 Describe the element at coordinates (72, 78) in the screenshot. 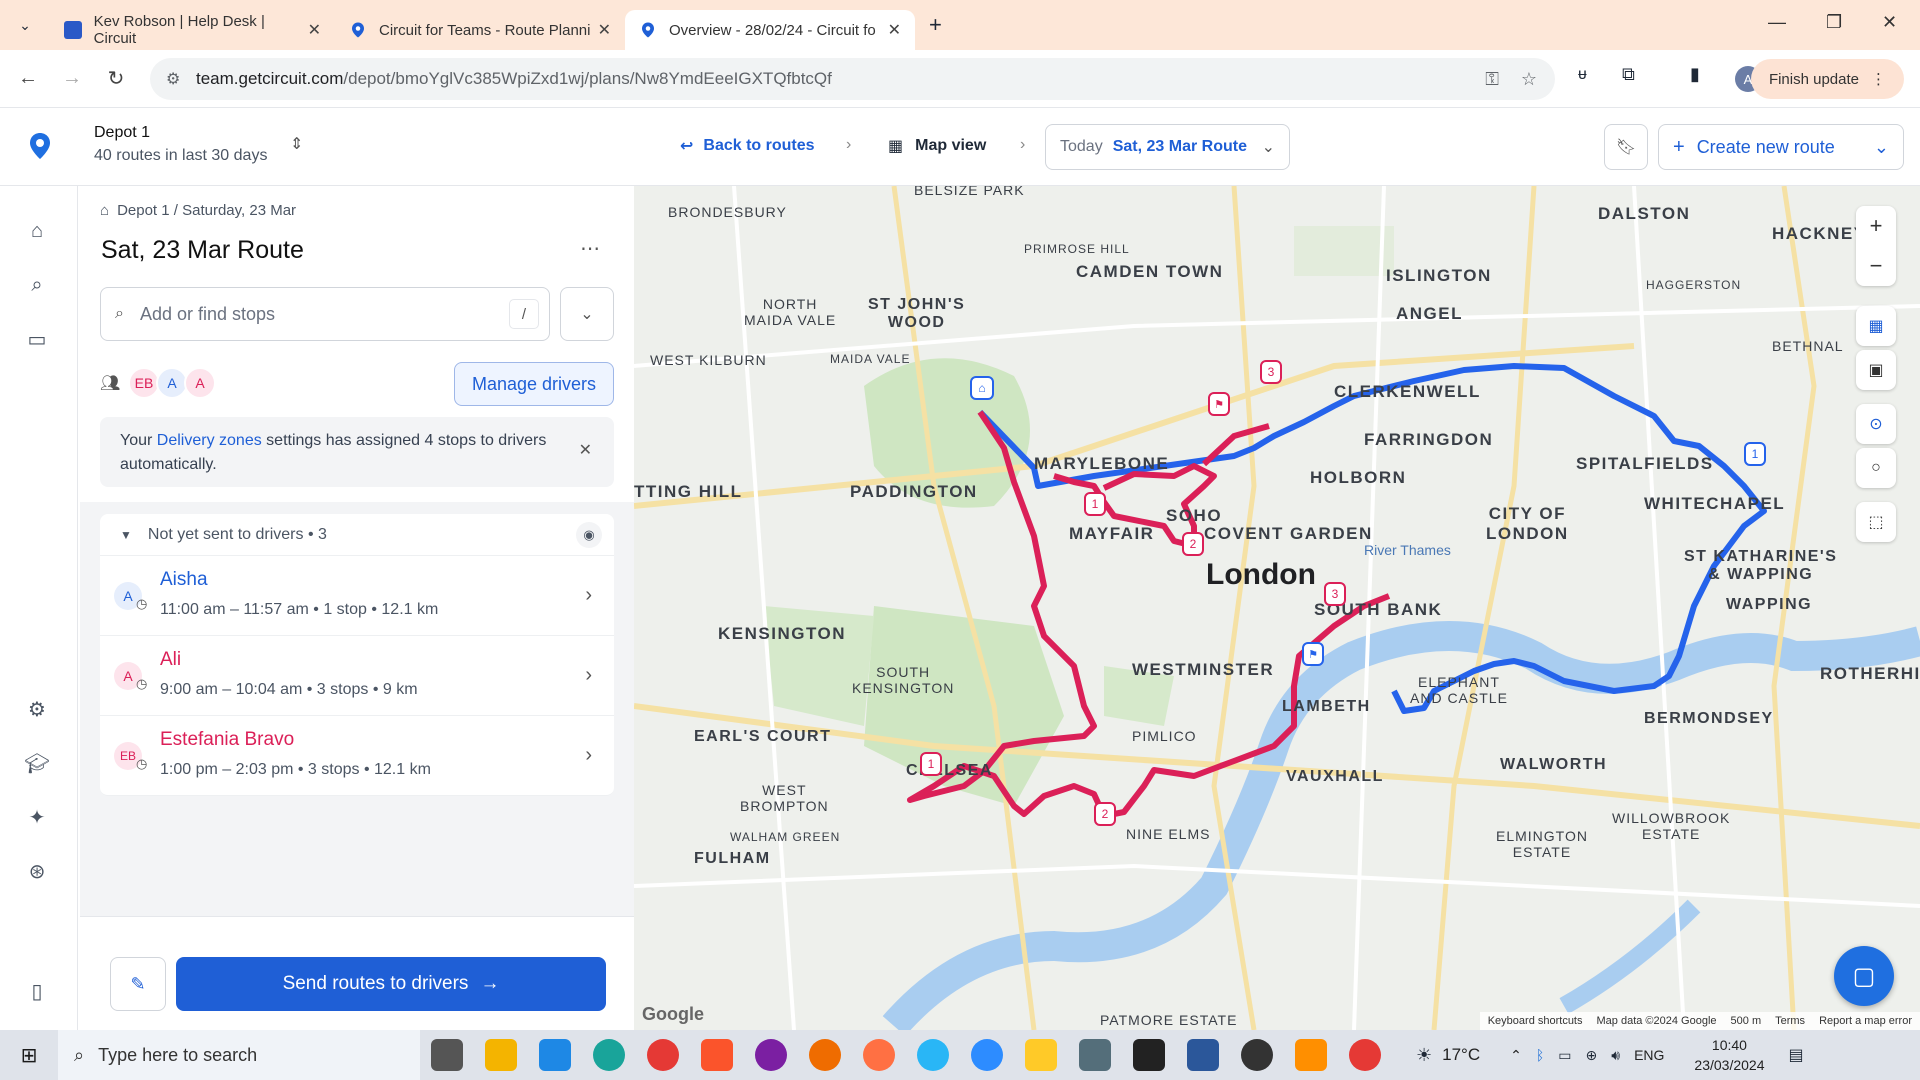

I see `forward-arrow-icon: →` at that location.